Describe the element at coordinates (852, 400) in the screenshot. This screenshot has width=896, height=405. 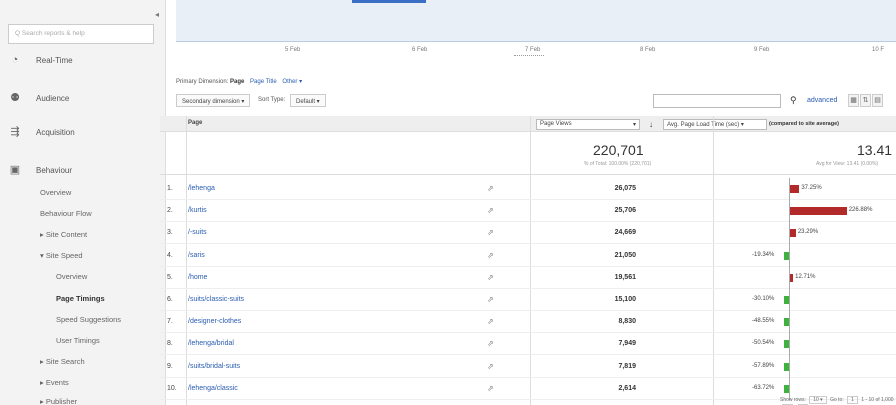
I see `goto-input: 1` at that location.